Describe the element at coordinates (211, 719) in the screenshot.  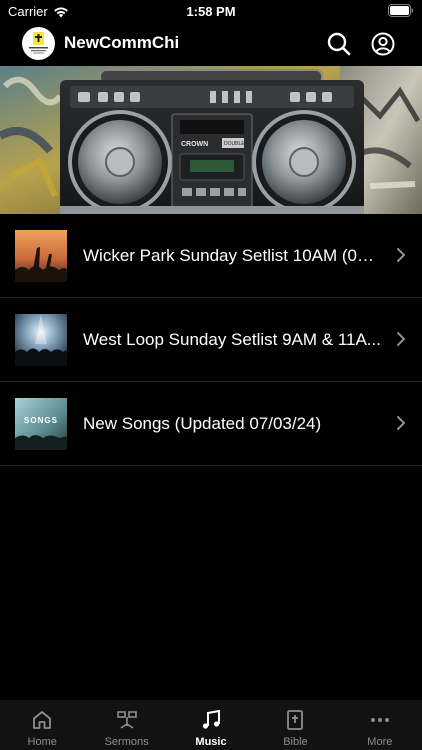
I see `music-icon` at that location.